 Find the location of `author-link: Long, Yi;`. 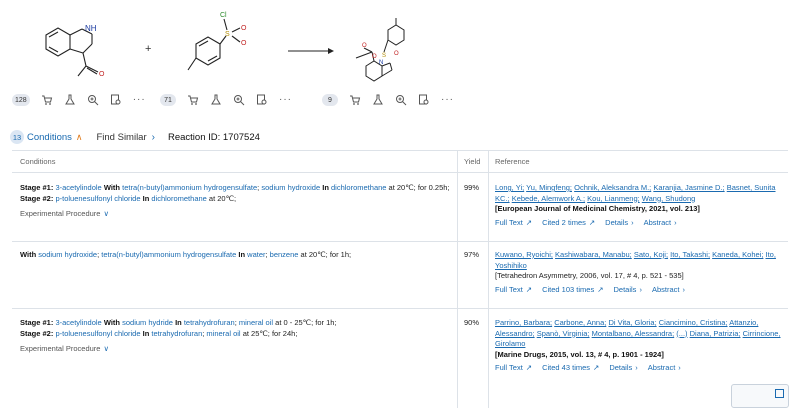

author-link: Long, Yi; is located at coordinates (509, 187).